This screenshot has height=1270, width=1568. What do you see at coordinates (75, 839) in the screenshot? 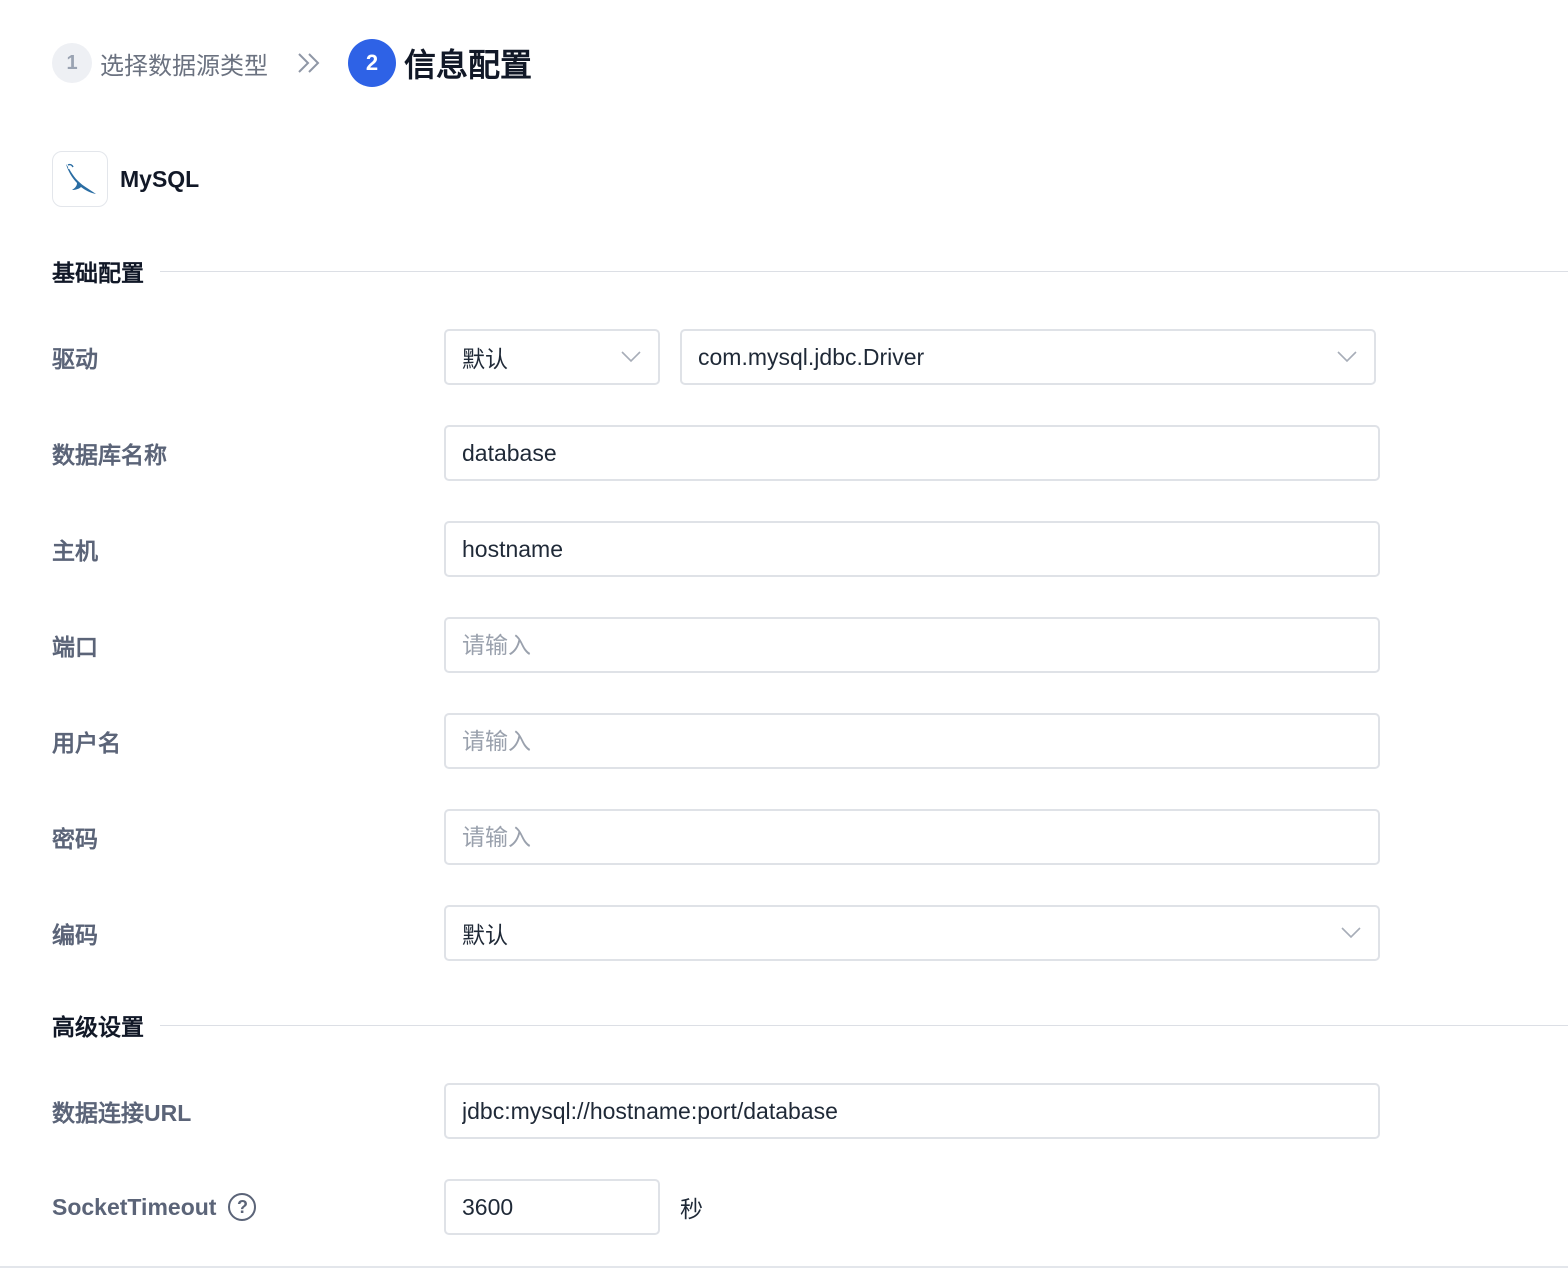
I see `password-label: 密码` at bounding box center [75, 839].